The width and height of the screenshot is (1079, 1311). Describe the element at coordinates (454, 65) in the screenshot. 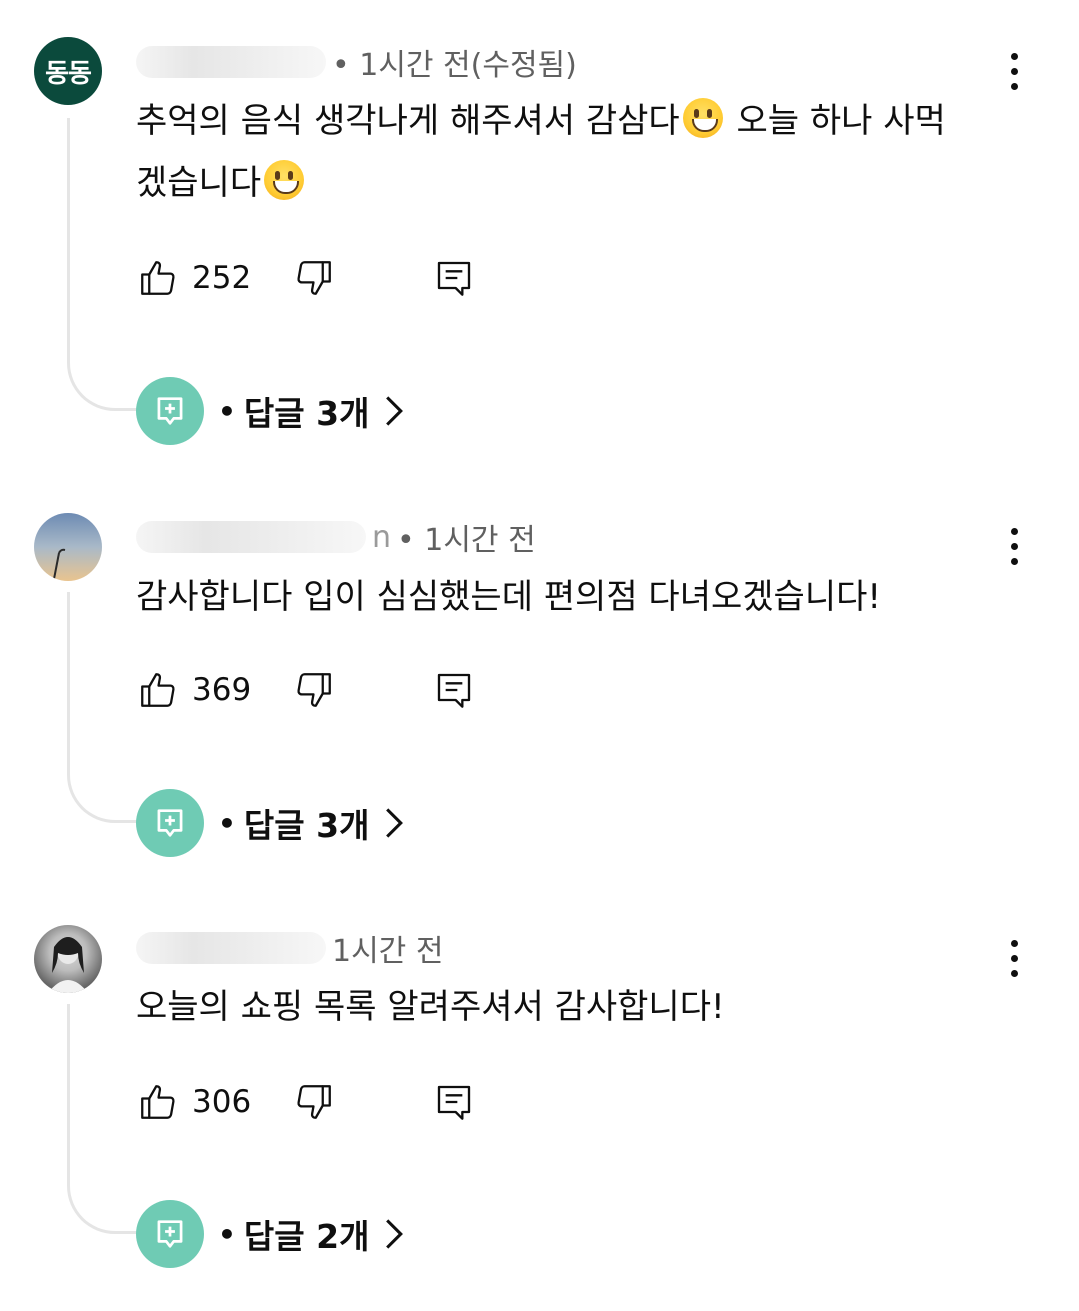

I see `comment-timestamp: • 1시간 전(수정됨)` at that location.